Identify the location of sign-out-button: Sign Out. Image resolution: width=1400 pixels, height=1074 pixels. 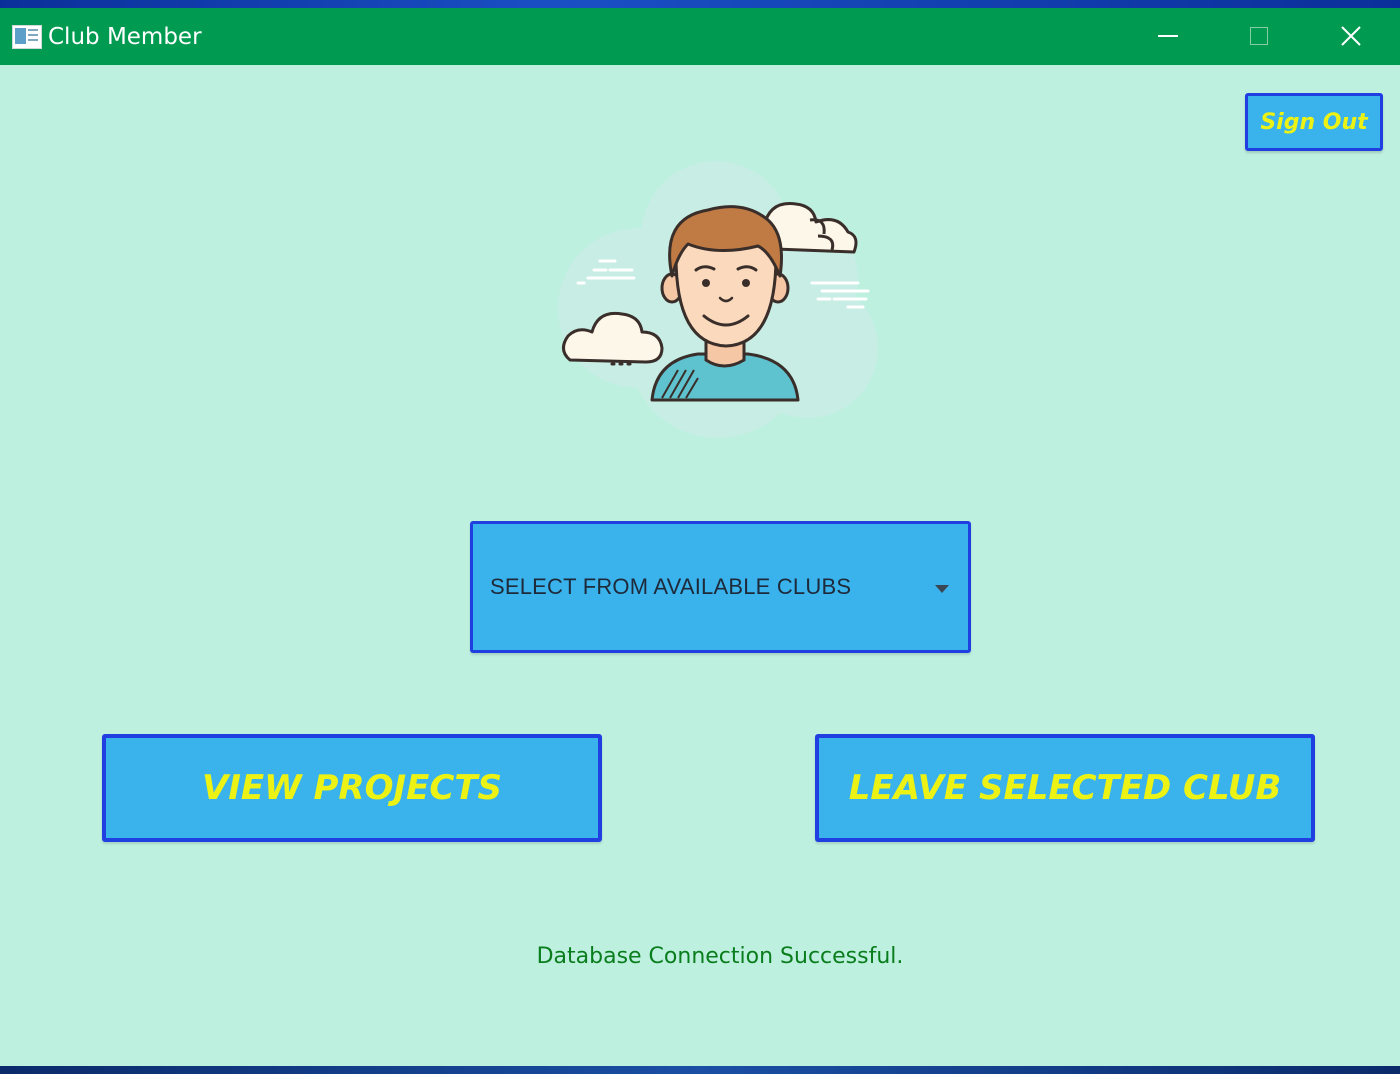
(1314, 122).